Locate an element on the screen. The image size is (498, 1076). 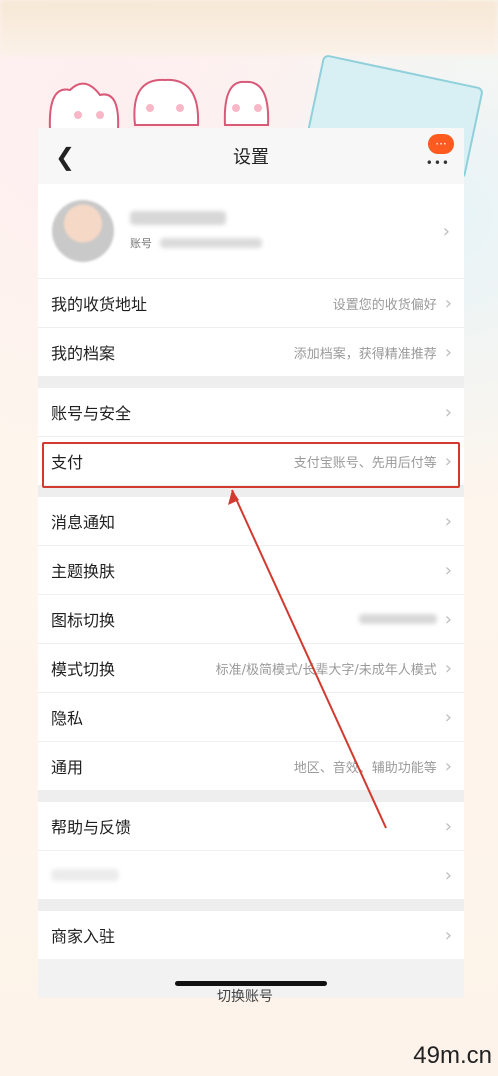
row-theme: 主题换肤 › is located at coordinates (251, 570).